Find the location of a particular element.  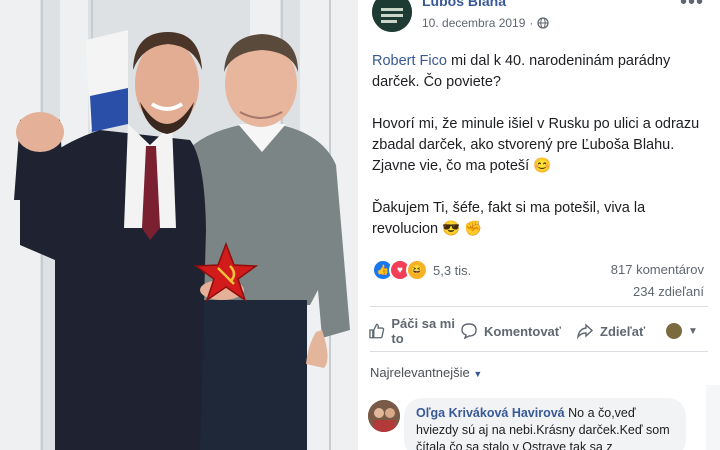

divider-top is located at coordinates (539, 306).